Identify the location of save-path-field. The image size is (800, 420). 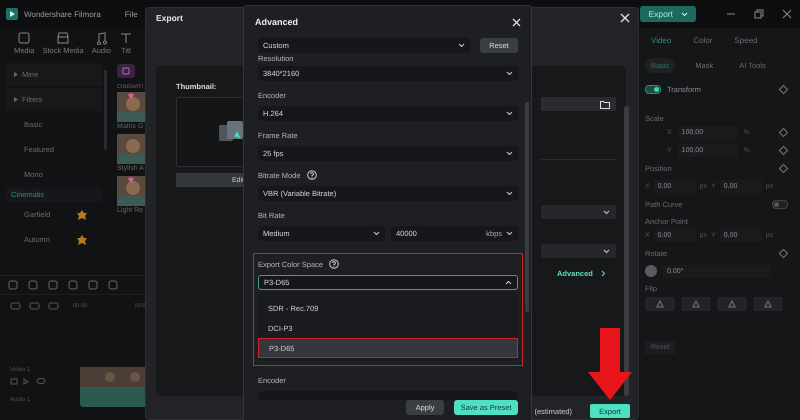
(578, 104).